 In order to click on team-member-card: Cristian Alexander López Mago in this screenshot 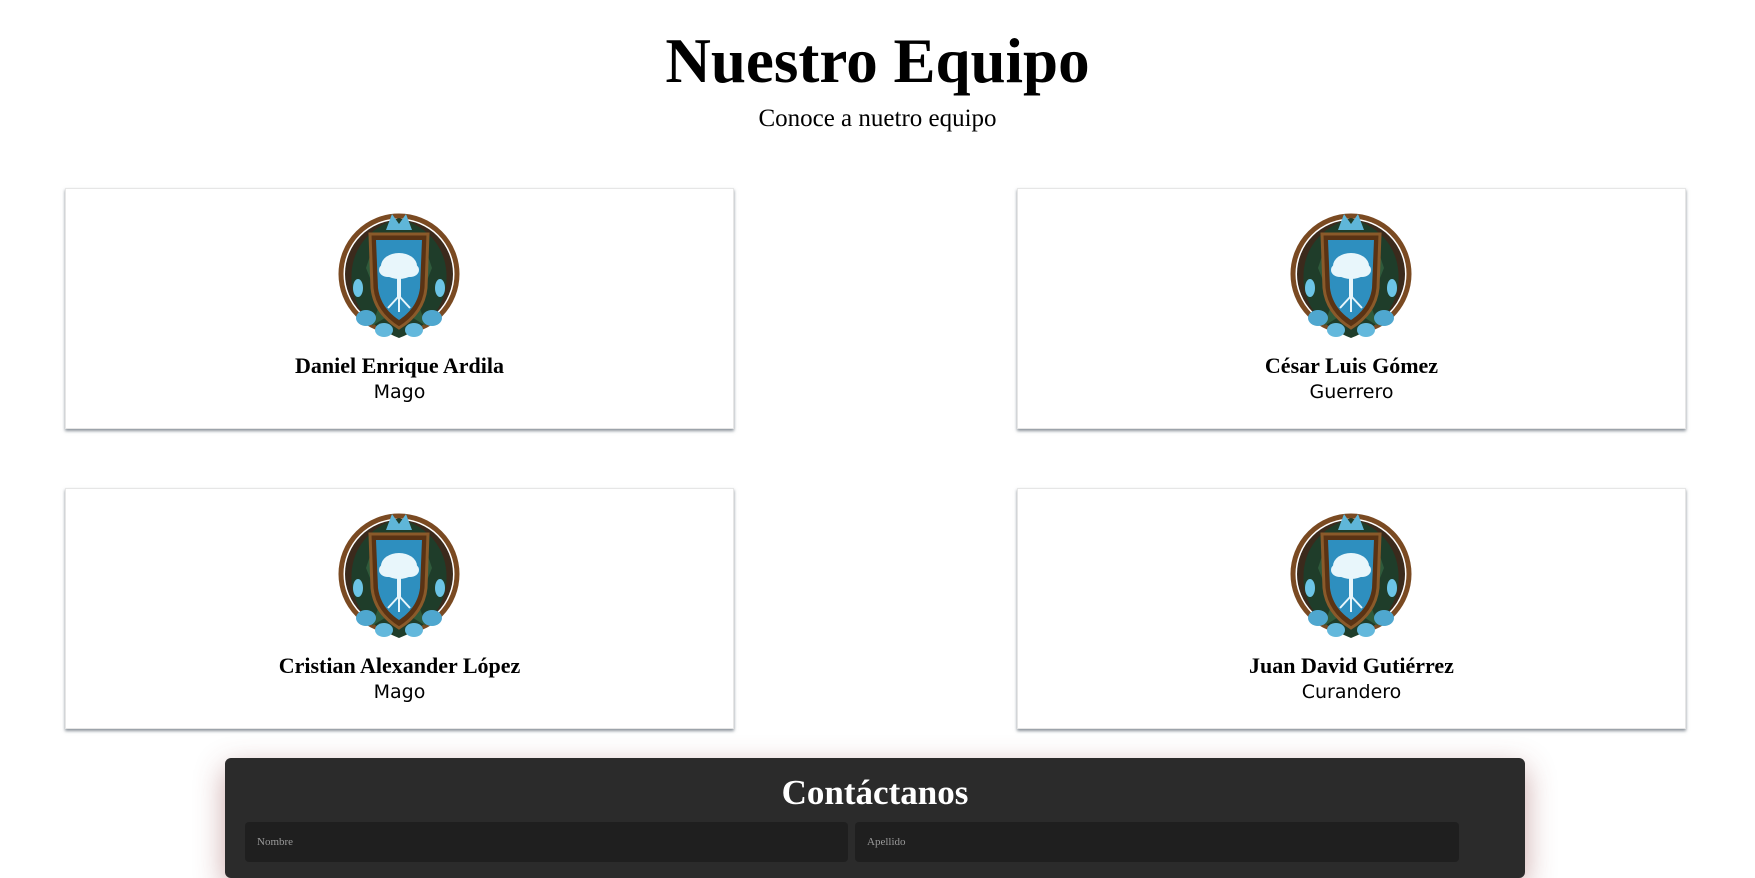, I will do `click(399, 608)`.